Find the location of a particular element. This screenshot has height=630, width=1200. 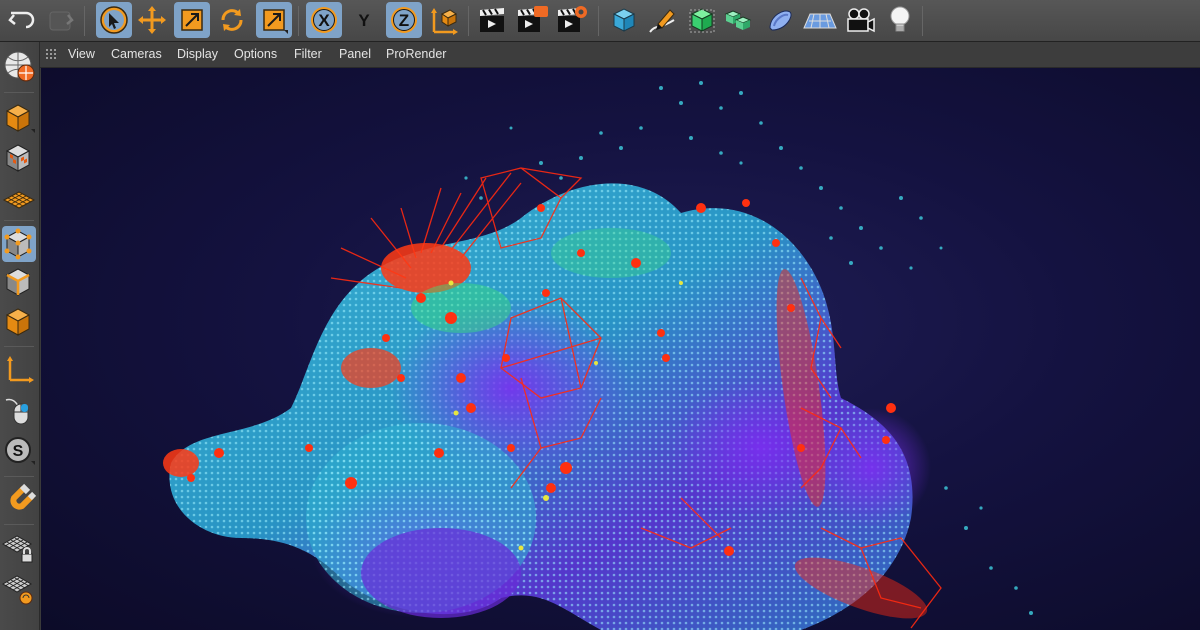

undo-button is located at coordinates (22, 20).